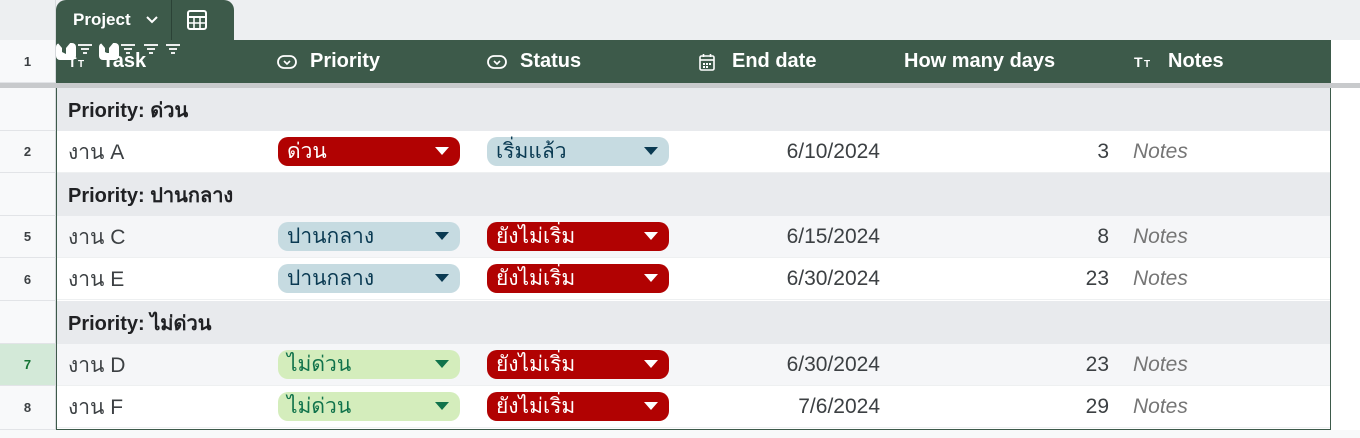  I want to click on table-tab: Project, so click(145, 20).